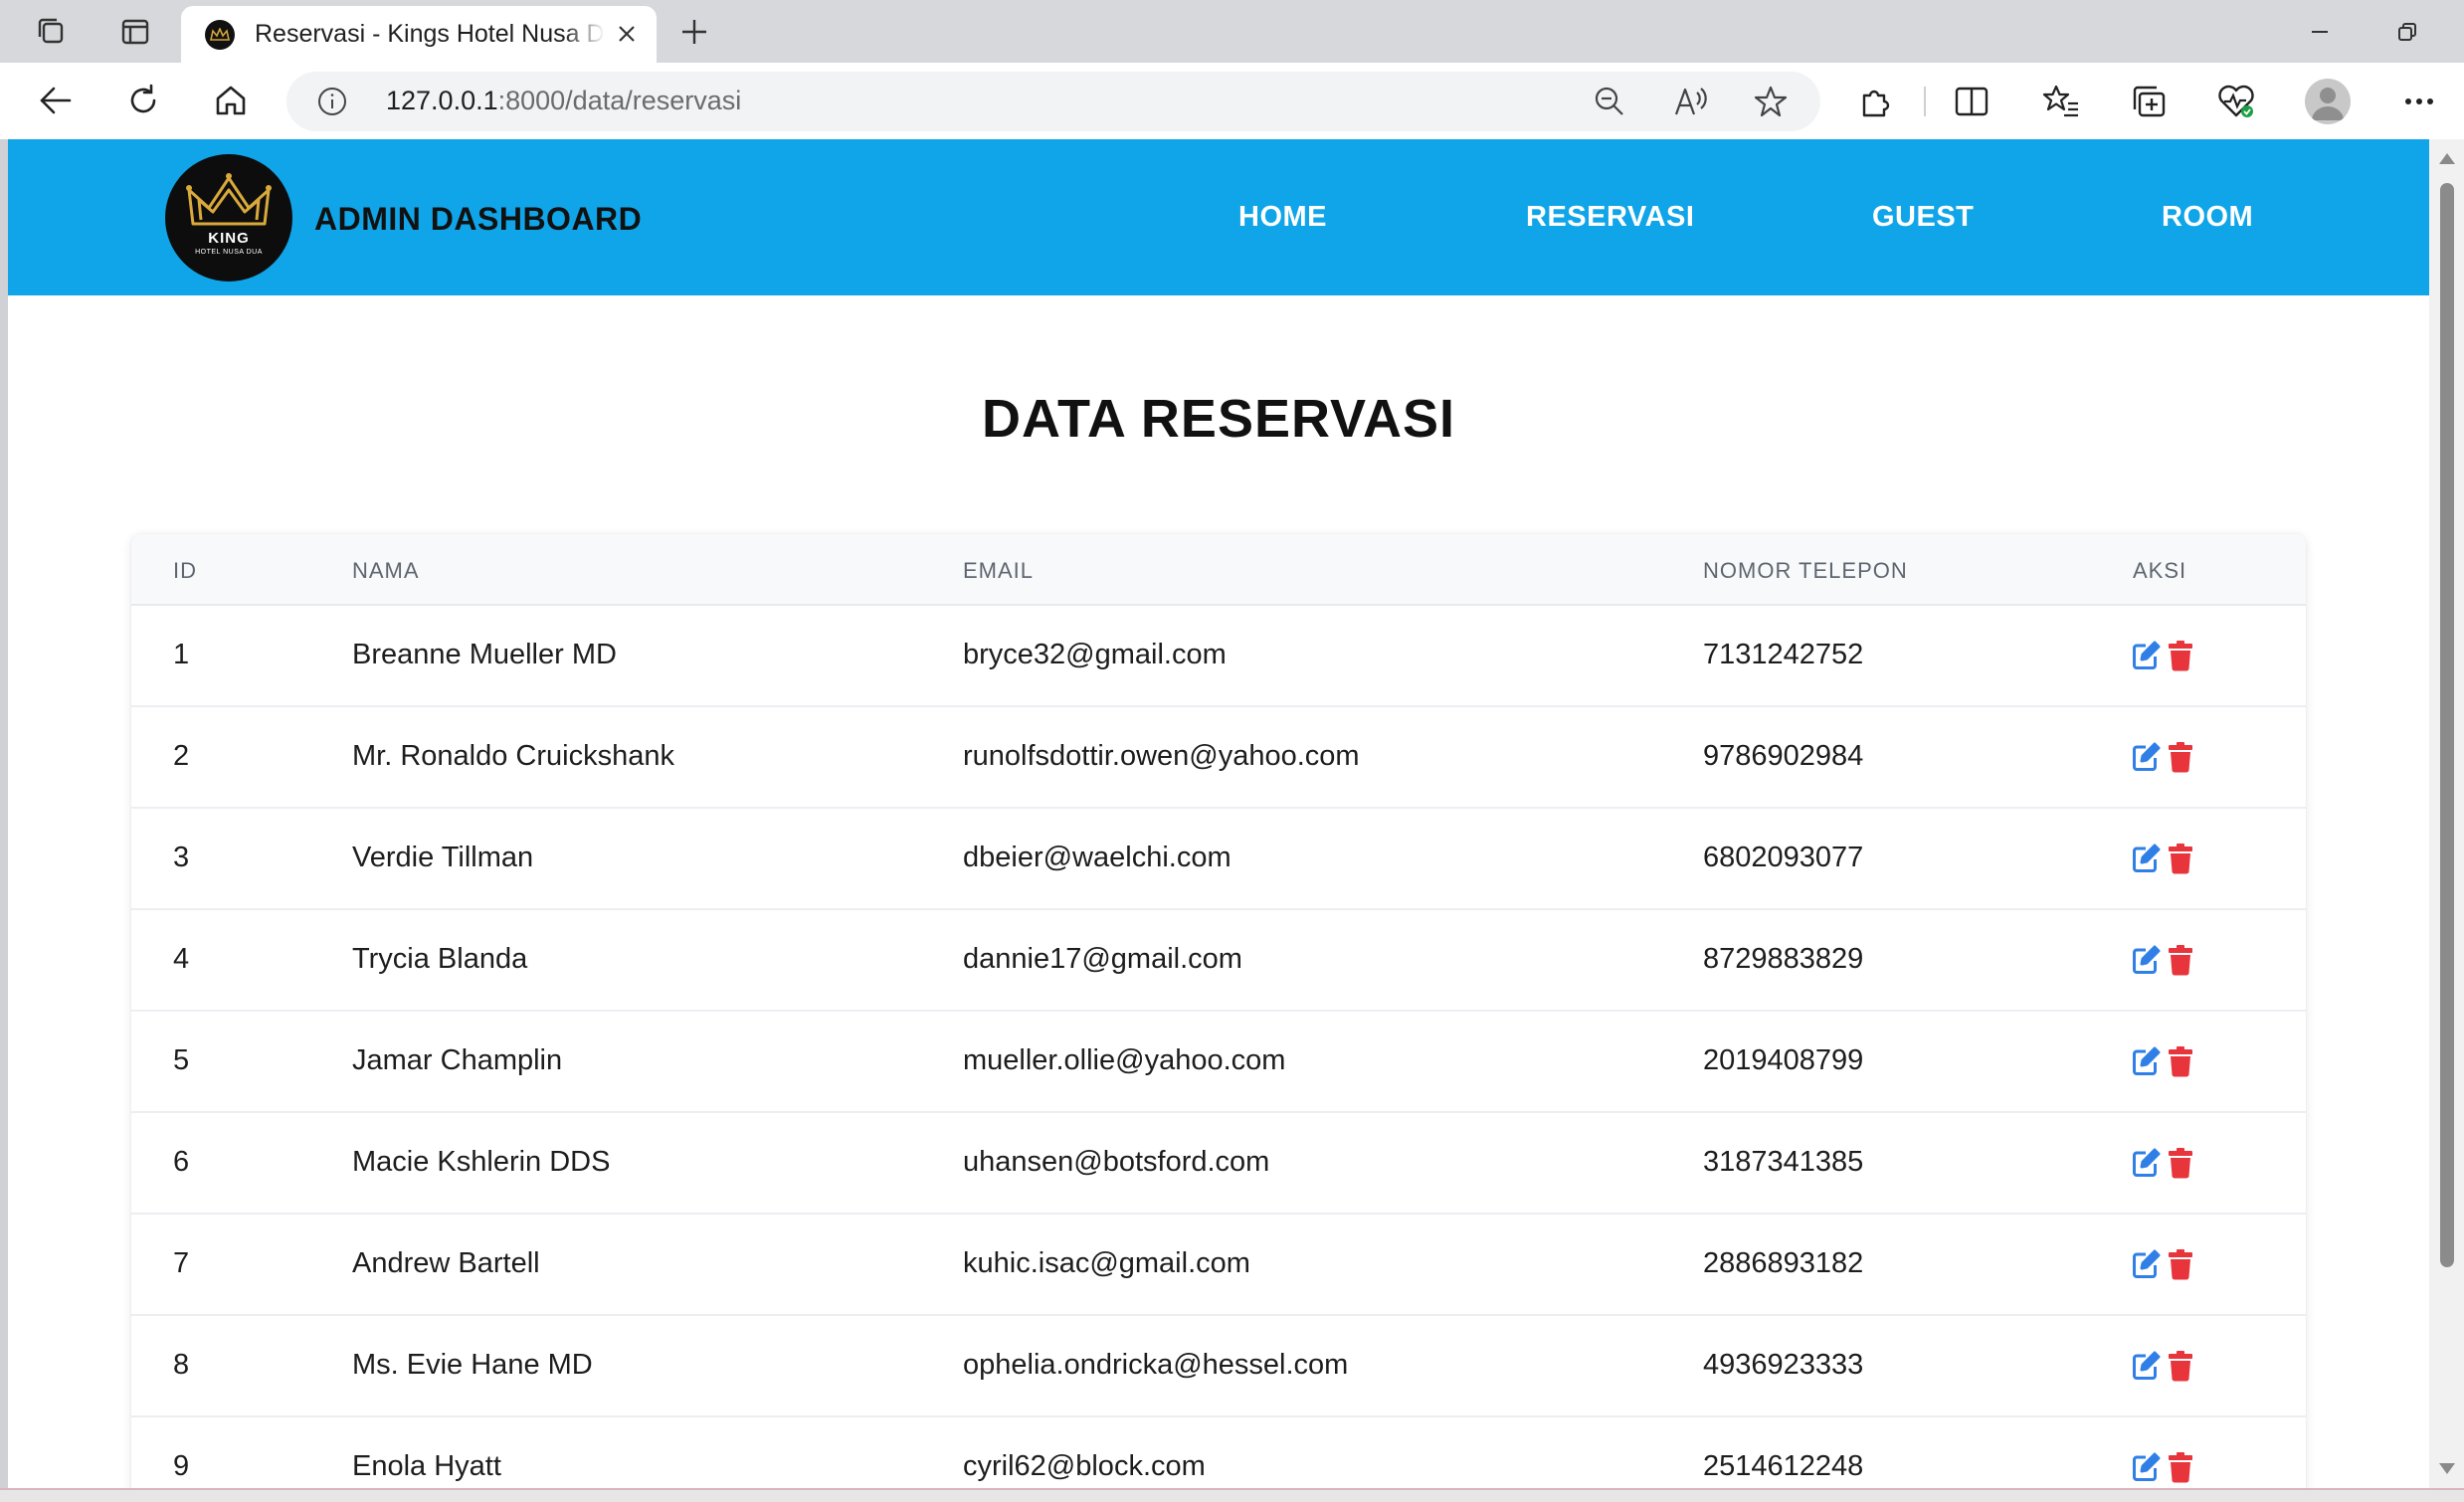  What do you see at coordinates (52, 32) in the screenshot?
I see `workspaces-icon` at bounding box center [52, 32].